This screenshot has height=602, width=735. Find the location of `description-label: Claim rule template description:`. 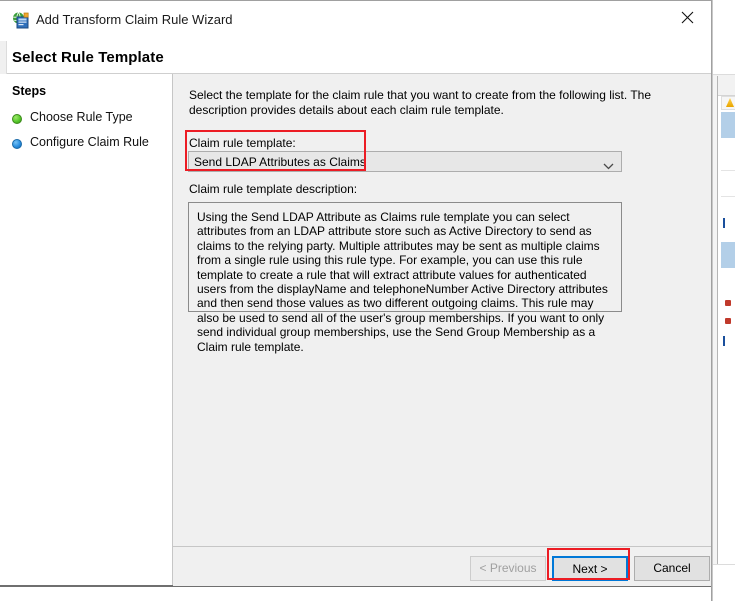

description-label: Claim rule template description: is located at coordinates (273, 189).